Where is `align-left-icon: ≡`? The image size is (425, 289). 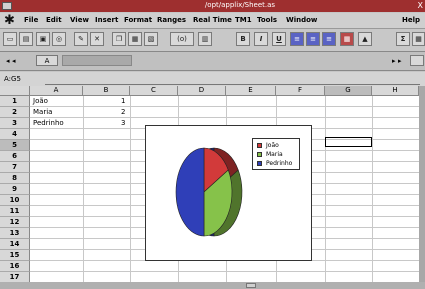
align-left-icon: ≡ is located at coordinates (297, 39).